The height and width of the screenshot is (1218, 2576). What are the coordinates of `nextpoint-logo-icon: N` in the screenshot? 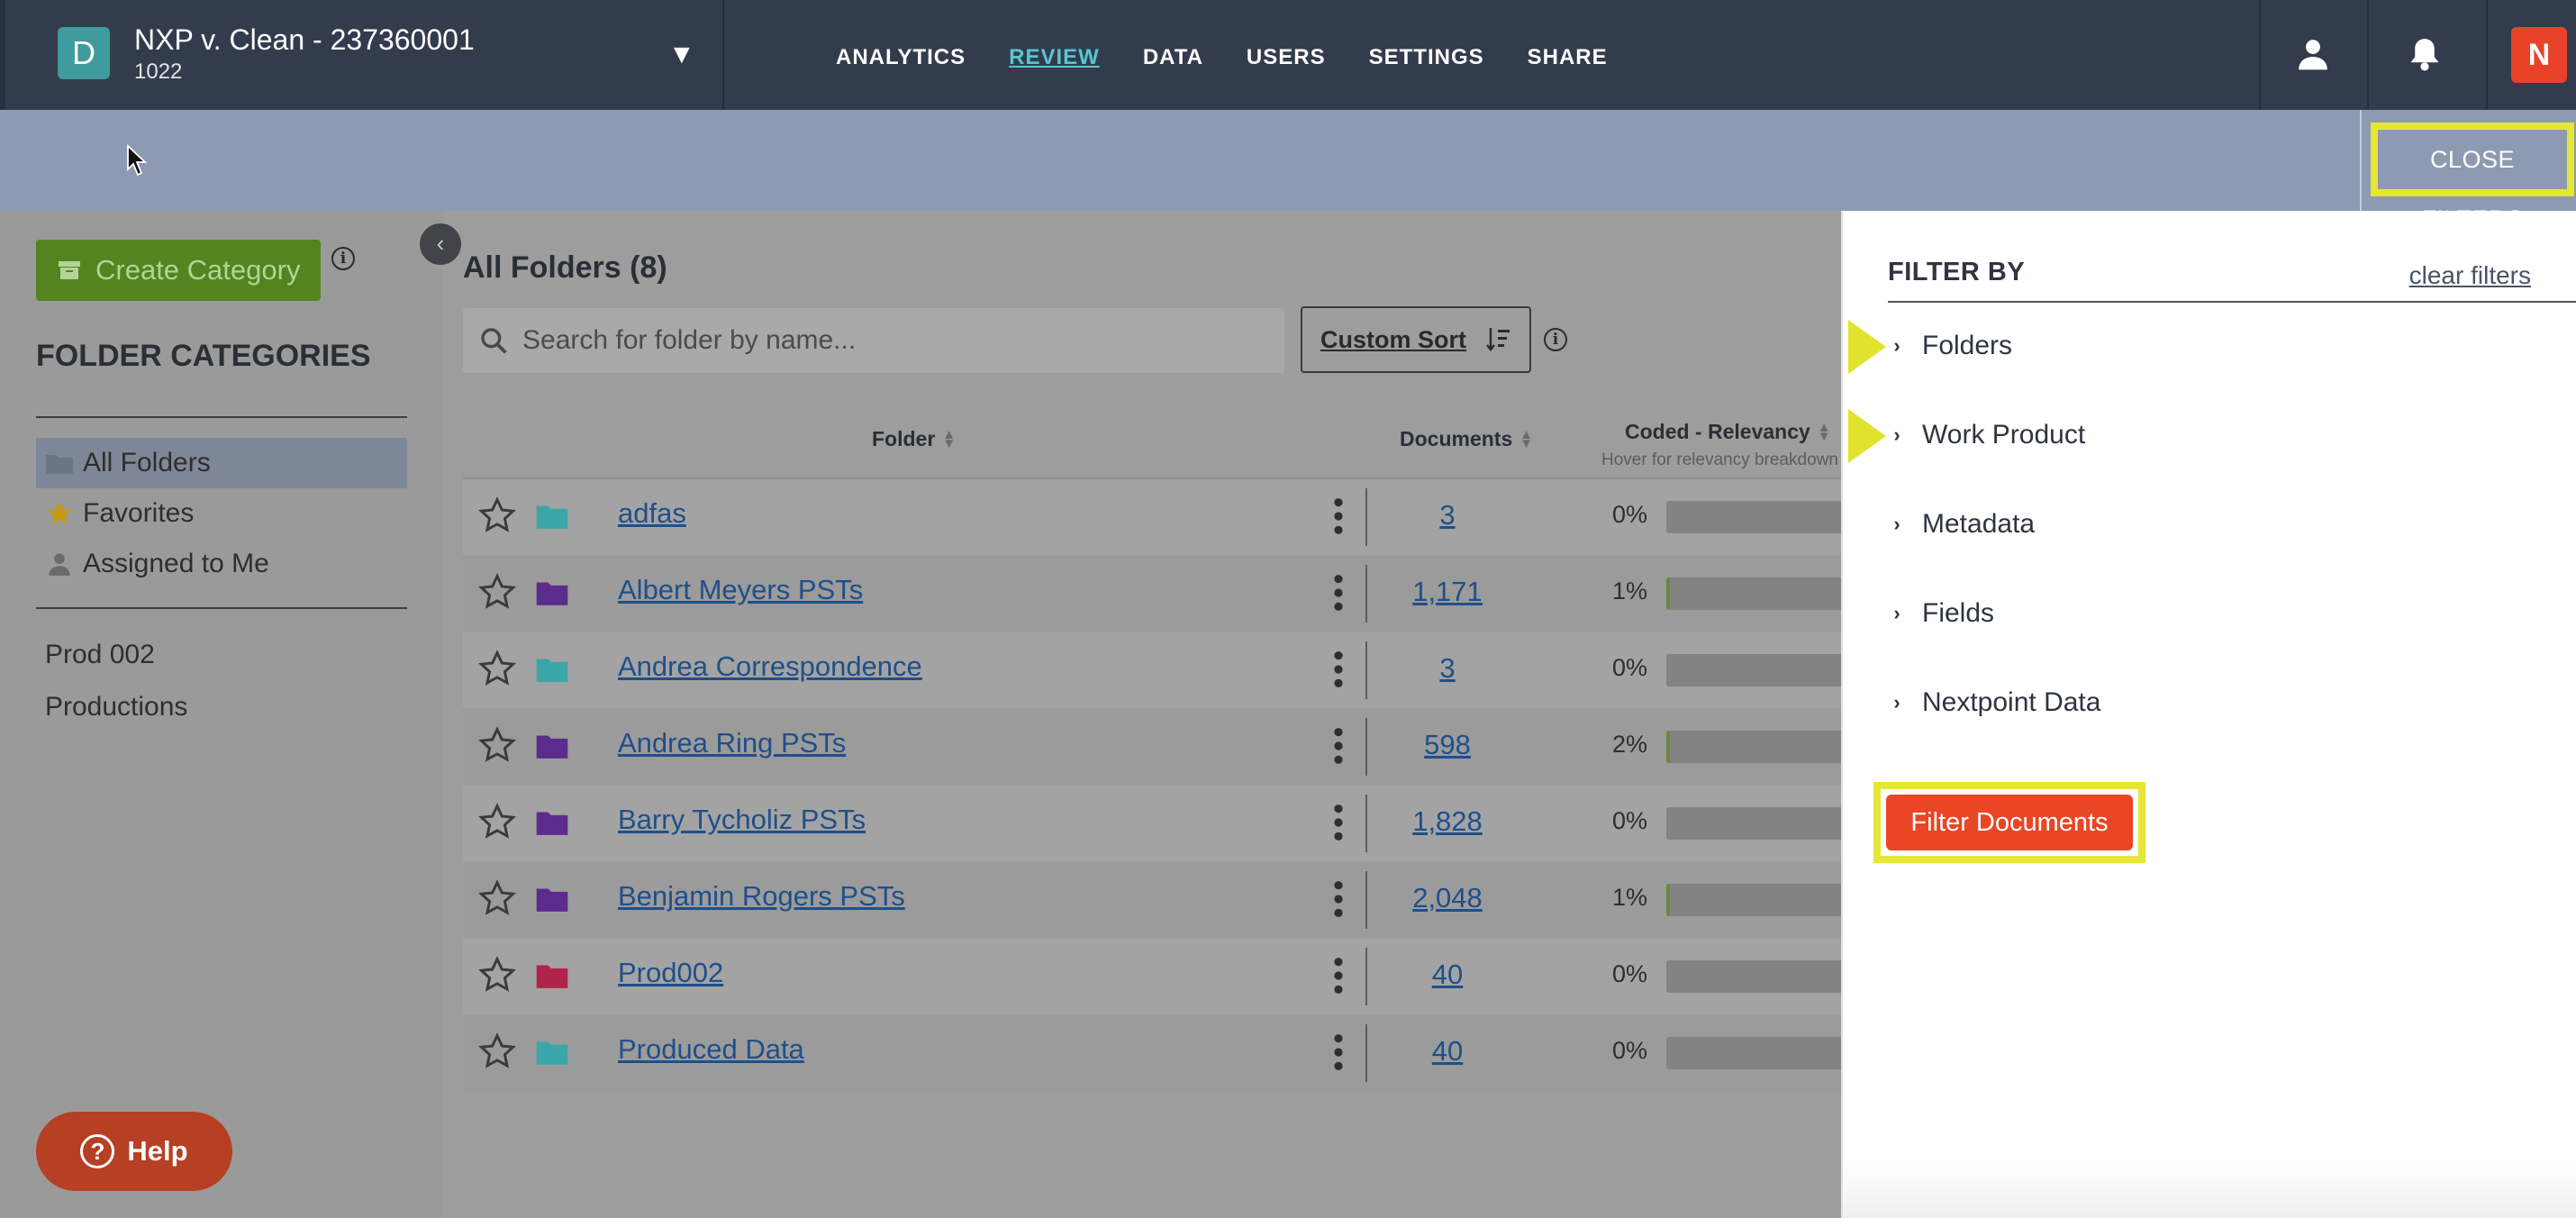 It's located at (2539, 55).